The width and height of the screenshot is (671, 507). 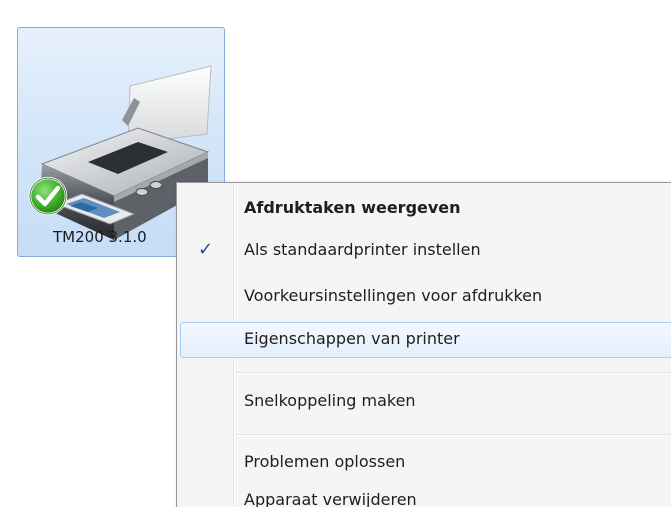 I want to click on menu-item-set-default-printer: ✓ Als standaardprinter instellen, so click(x=425, y=251).